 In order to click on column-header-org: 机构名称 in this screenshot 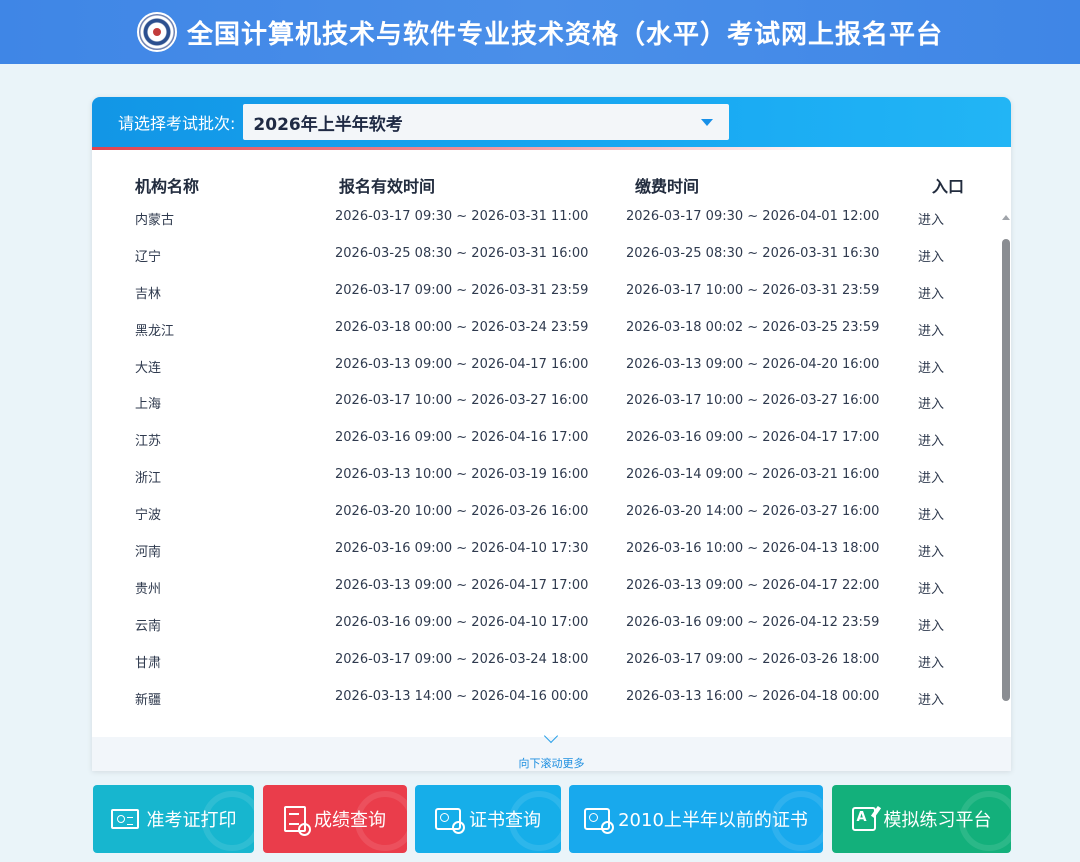, I will do `click(167, 186)`.